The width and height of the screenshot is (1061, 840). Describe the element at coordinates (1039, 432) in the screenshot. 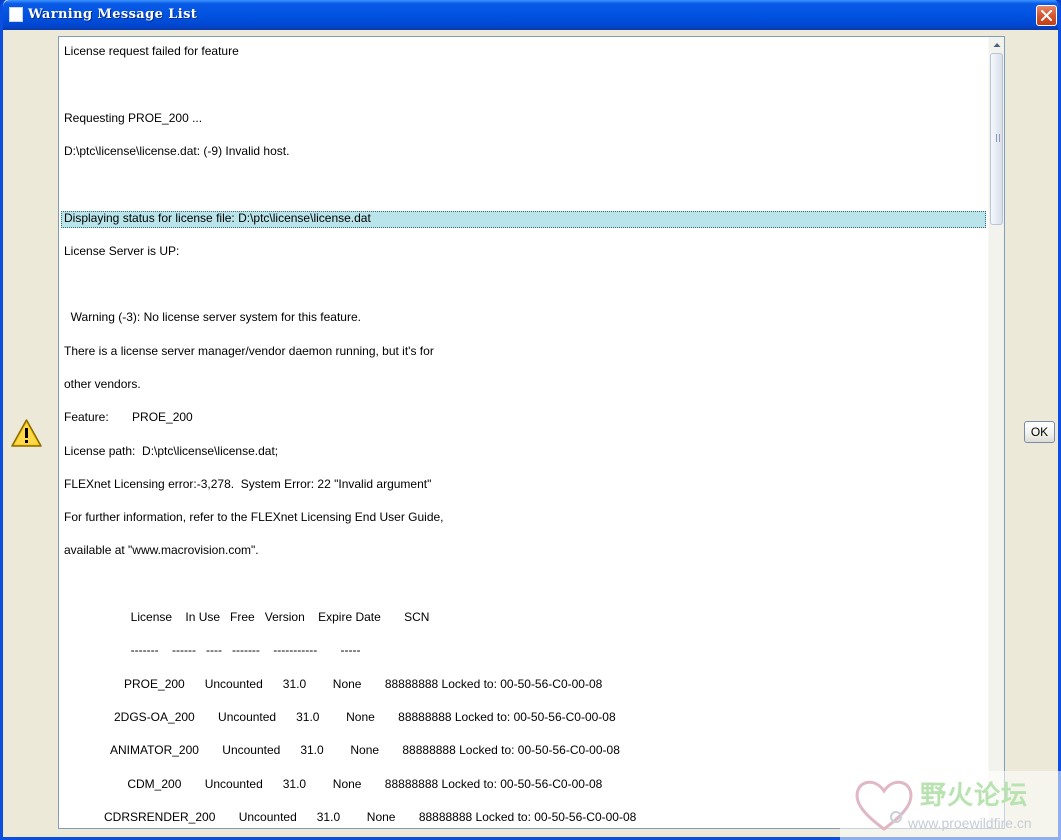

I see `ok-button: OK` at that location.